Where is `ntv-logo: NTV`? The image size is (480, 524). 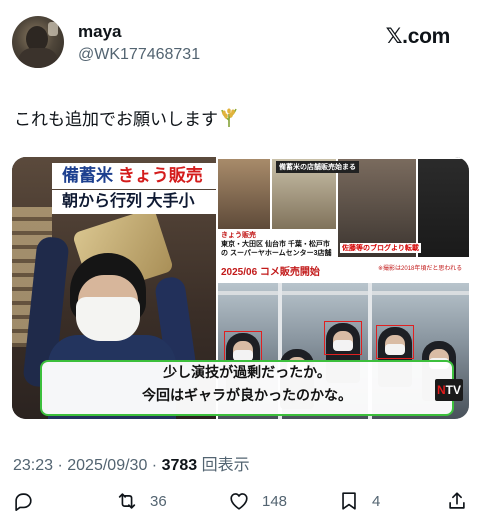
ntv-logo: NTV is located at coordinates (449, 390).